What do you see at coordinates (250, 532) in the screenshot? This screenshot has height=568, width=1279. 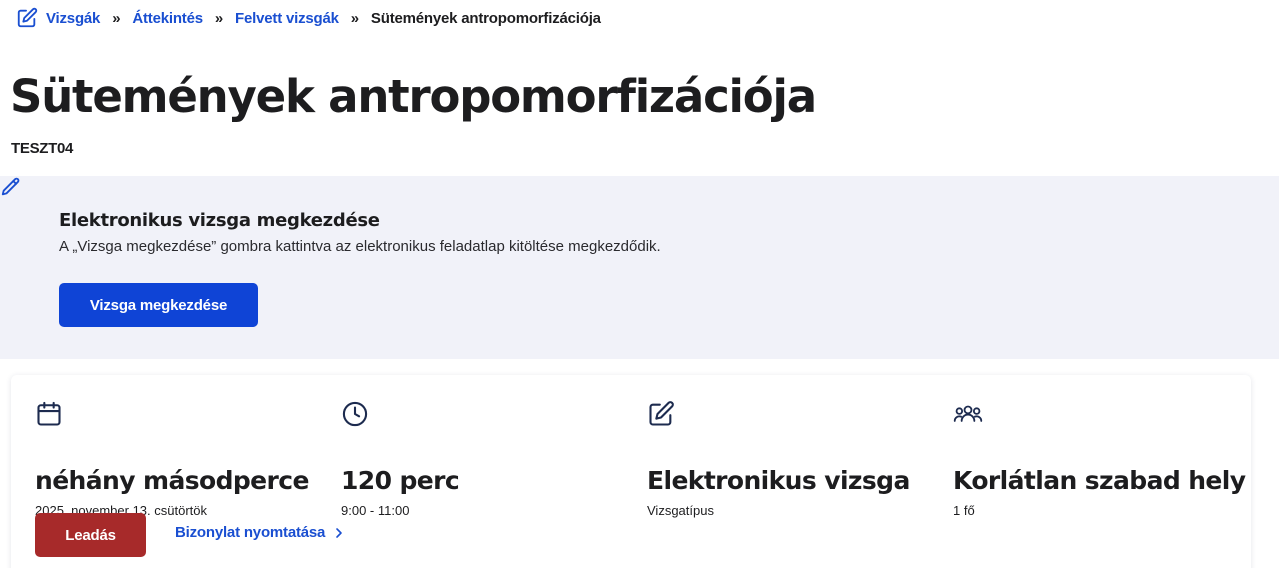 I see `print-receipt-label: Bizonylat nyomtatása` at bounding box center [250, 532].